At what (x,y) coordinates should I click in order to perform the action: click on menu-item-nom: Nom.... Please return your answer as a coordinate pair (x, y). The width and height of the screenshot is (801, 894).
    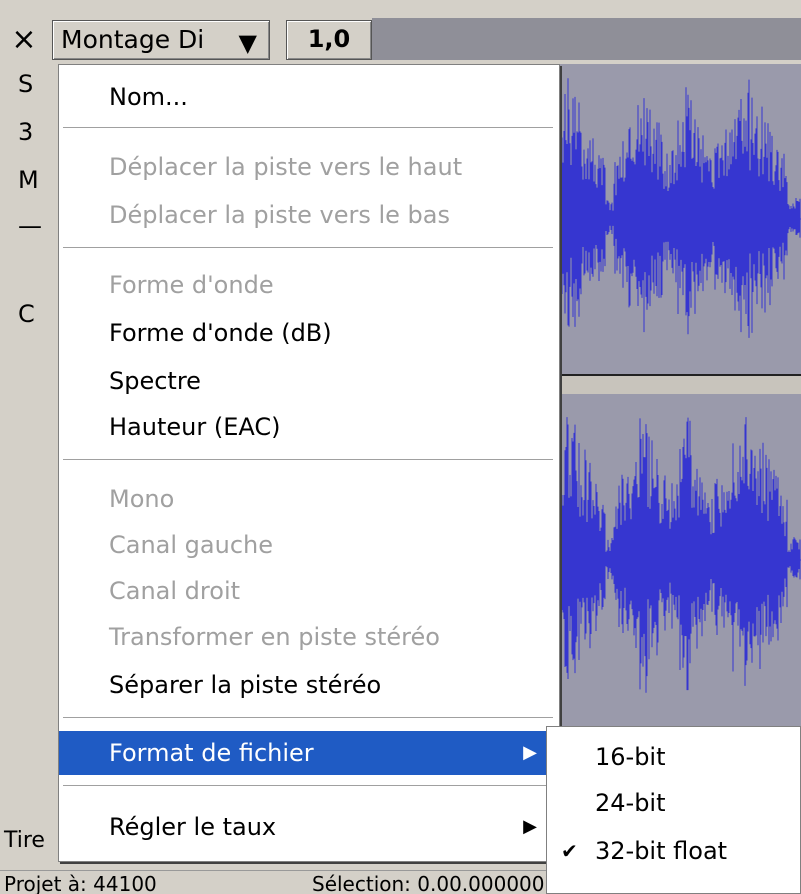
    Looking at the image, I should click on (309, 97).